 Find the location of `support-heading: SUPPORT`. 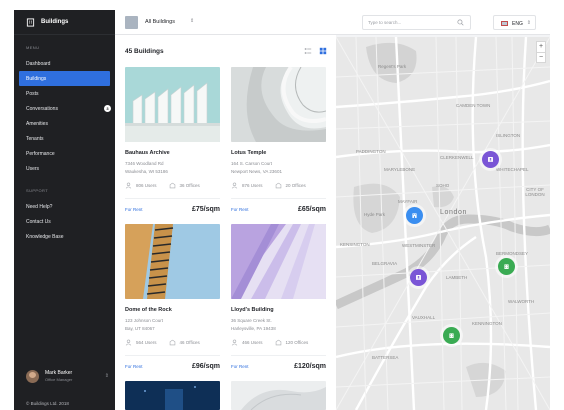

support-heading: SUPPORT is located at coordinates (37, 190).